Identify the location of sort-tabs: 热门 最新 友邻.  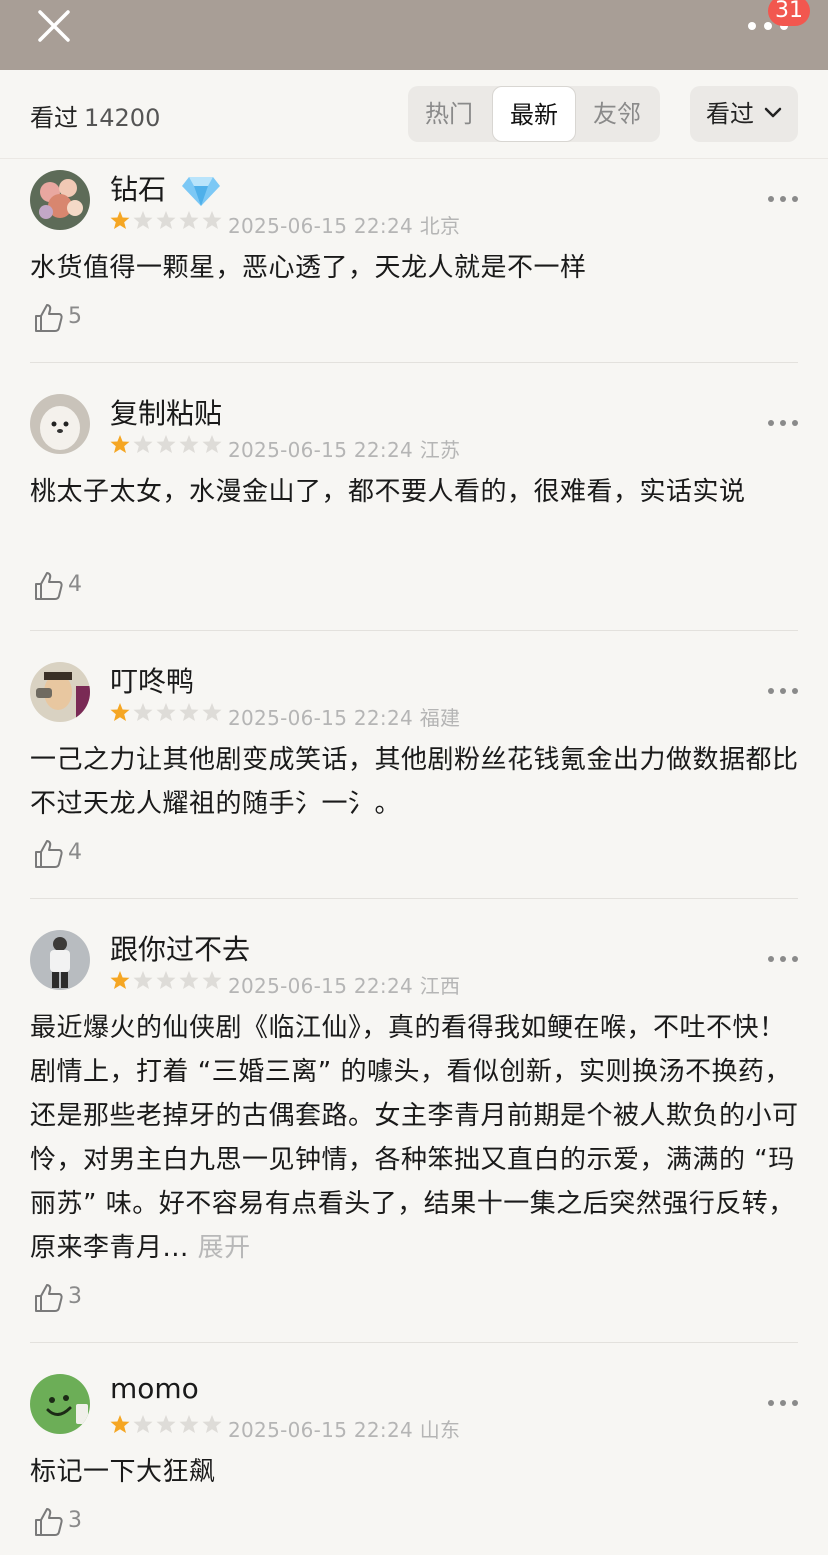
(534, 114).